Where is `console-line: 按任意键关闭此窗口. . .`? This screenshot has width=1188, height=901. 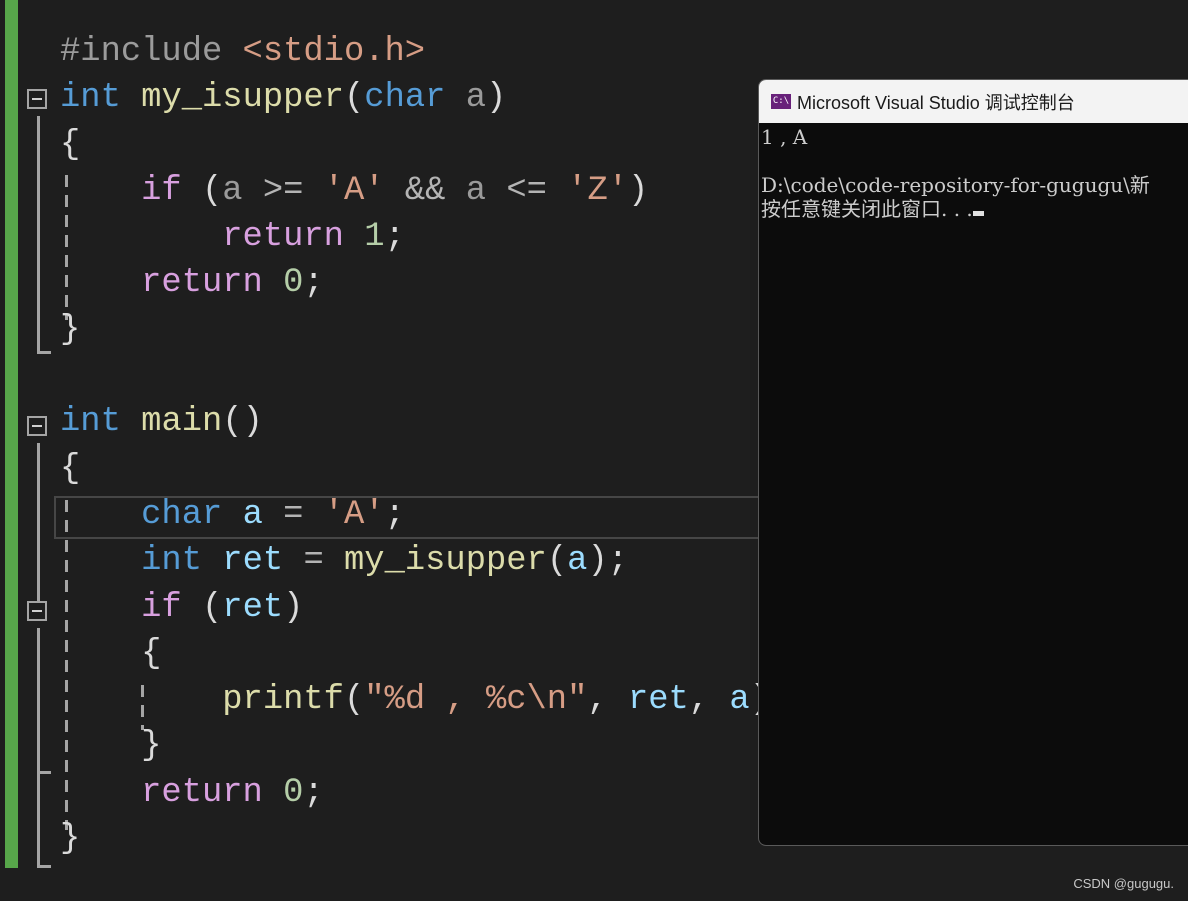 console-line: 按任意键关闭此窗口. . . is located at coordinates (974, 209).